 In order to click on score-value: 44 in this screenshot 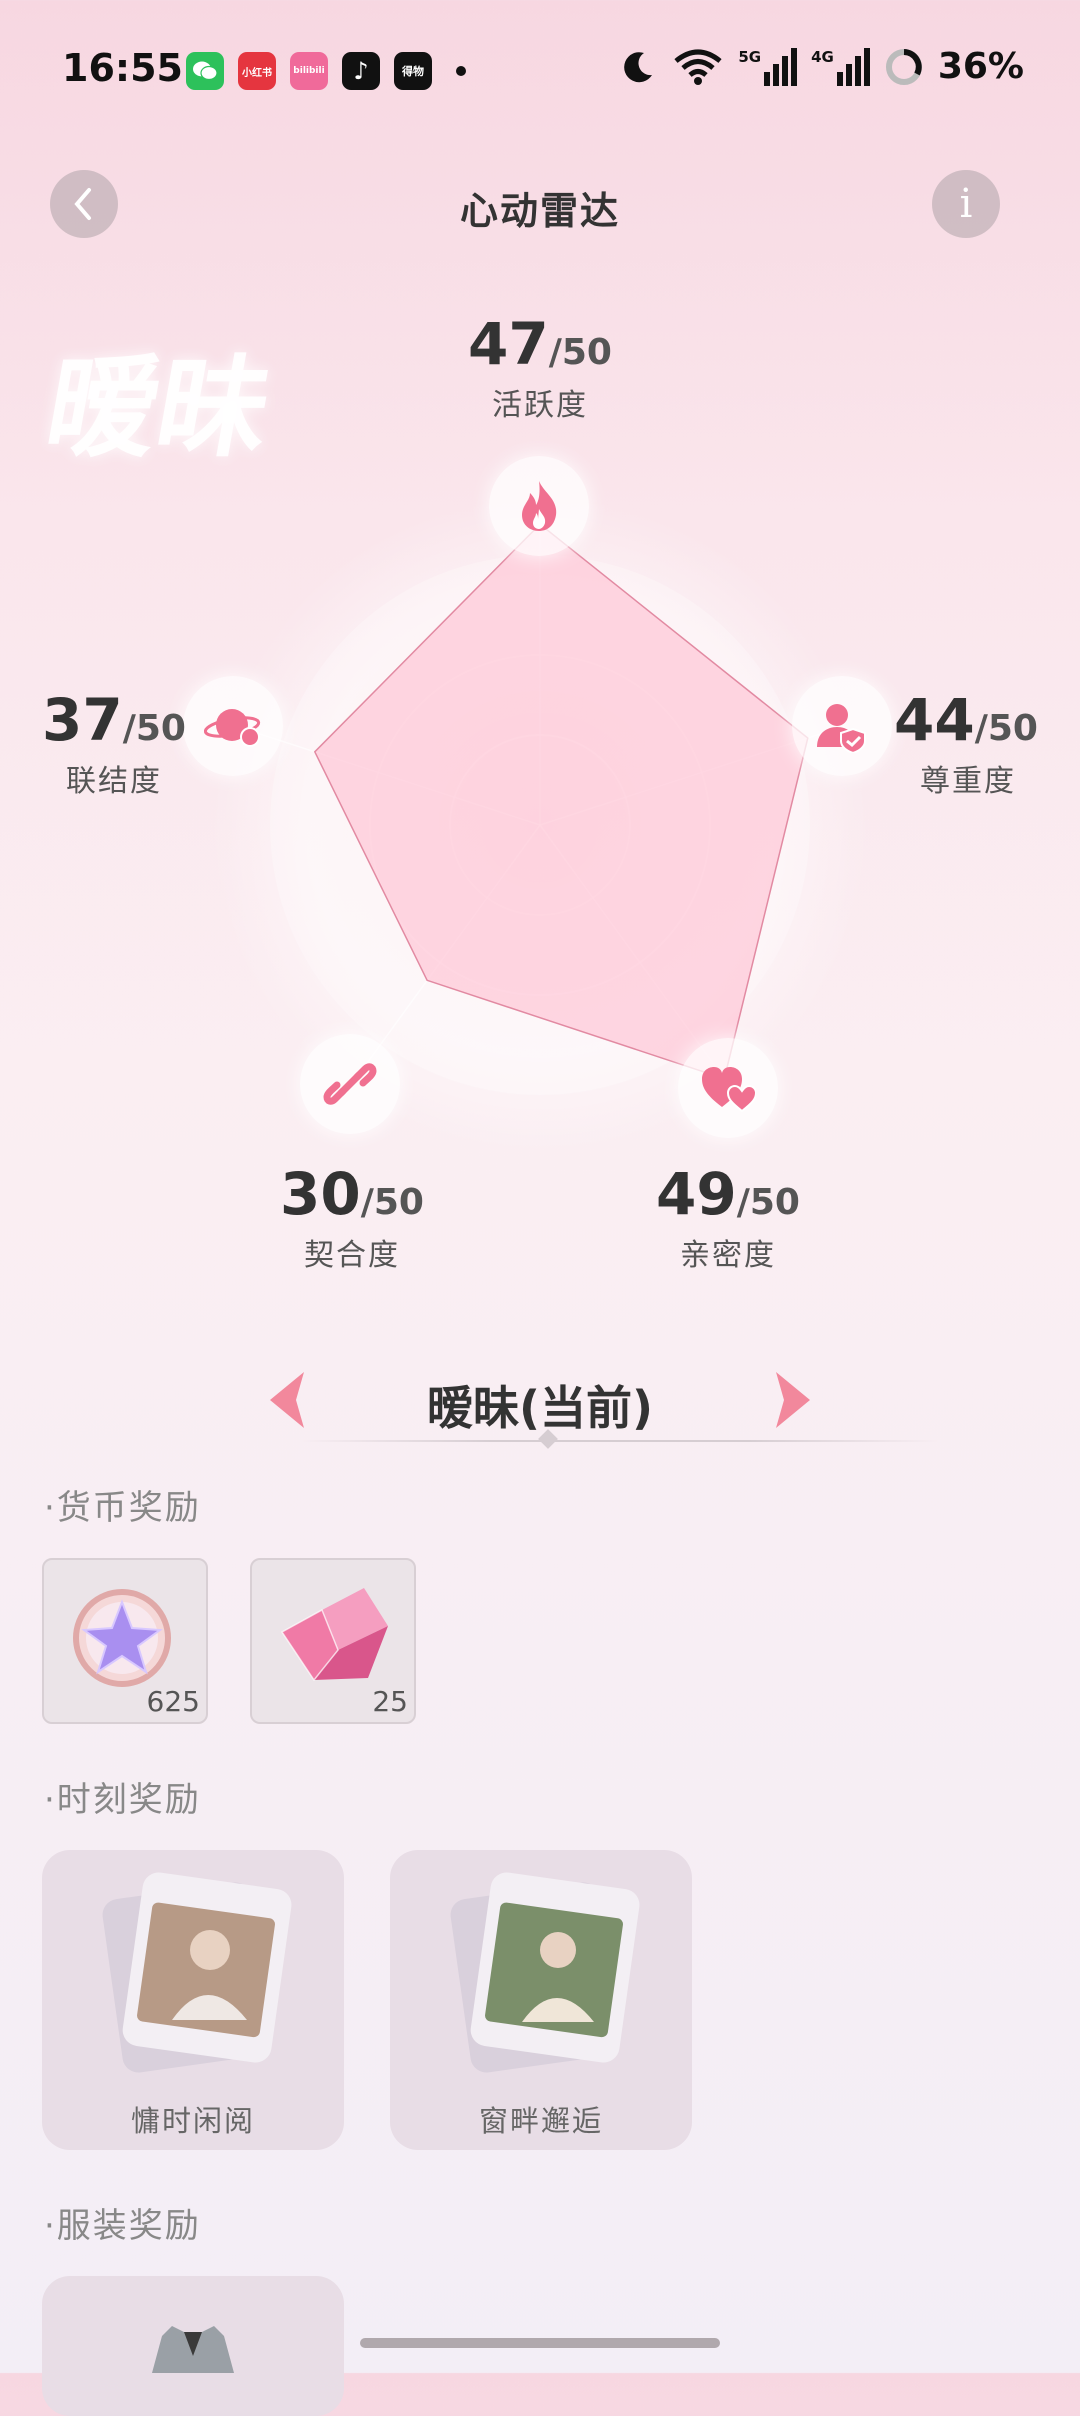, I will do `click(934, 720)`.